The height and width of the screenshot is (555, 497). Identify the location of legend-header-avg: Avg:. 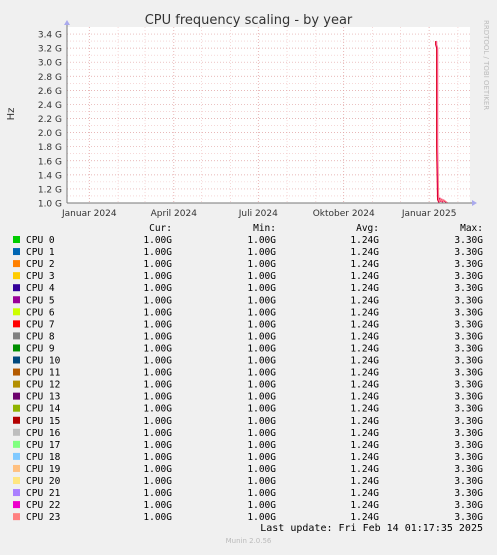
(367, 228).